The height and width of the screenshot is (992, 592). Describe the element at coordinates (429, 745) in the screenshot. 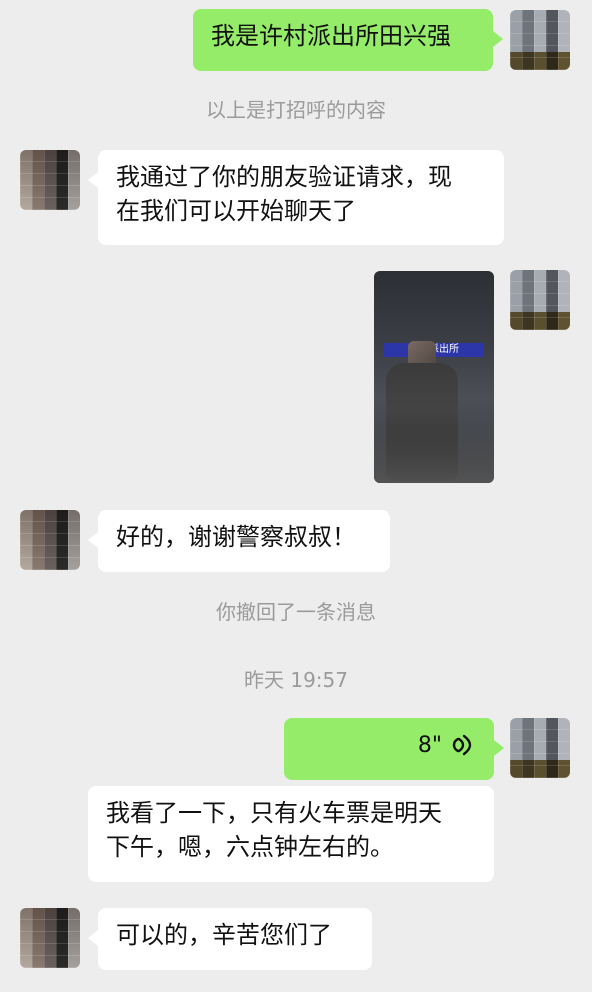

I see `voice-duration: 8"` at that location.